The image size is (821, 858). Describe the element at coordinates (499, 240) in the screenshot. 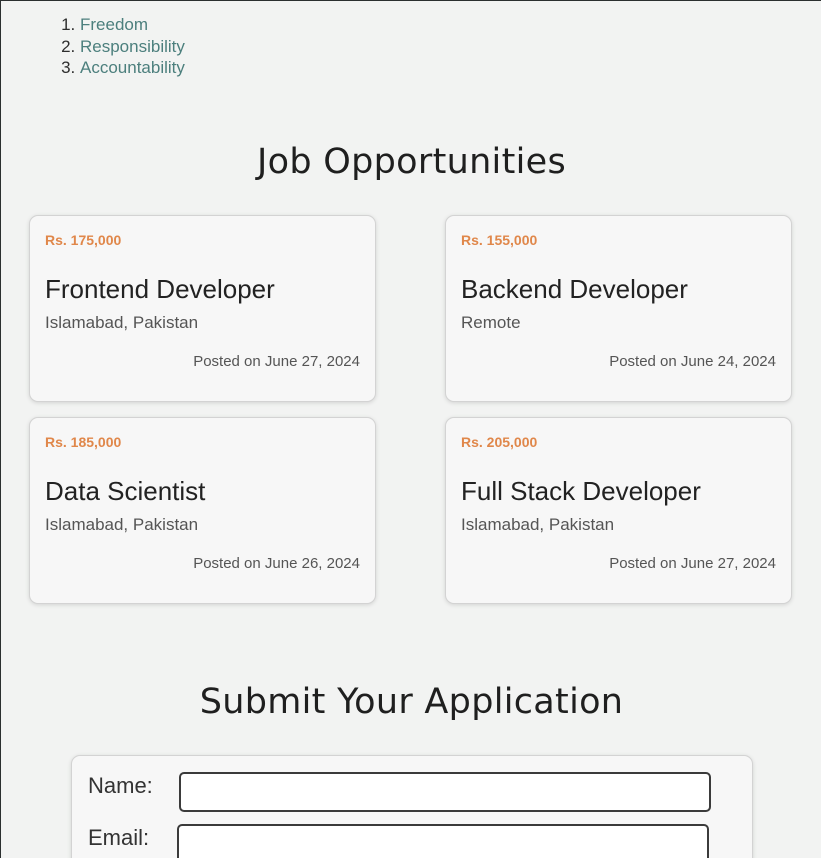

I see `job-salary: Rs. 155,000` at that location.